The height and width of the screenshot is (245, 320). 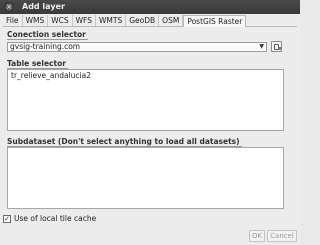 What do you see at coordinates (276, 46) in the screenshot?
I see `add-connection-button` at bounding box center [276, 46].